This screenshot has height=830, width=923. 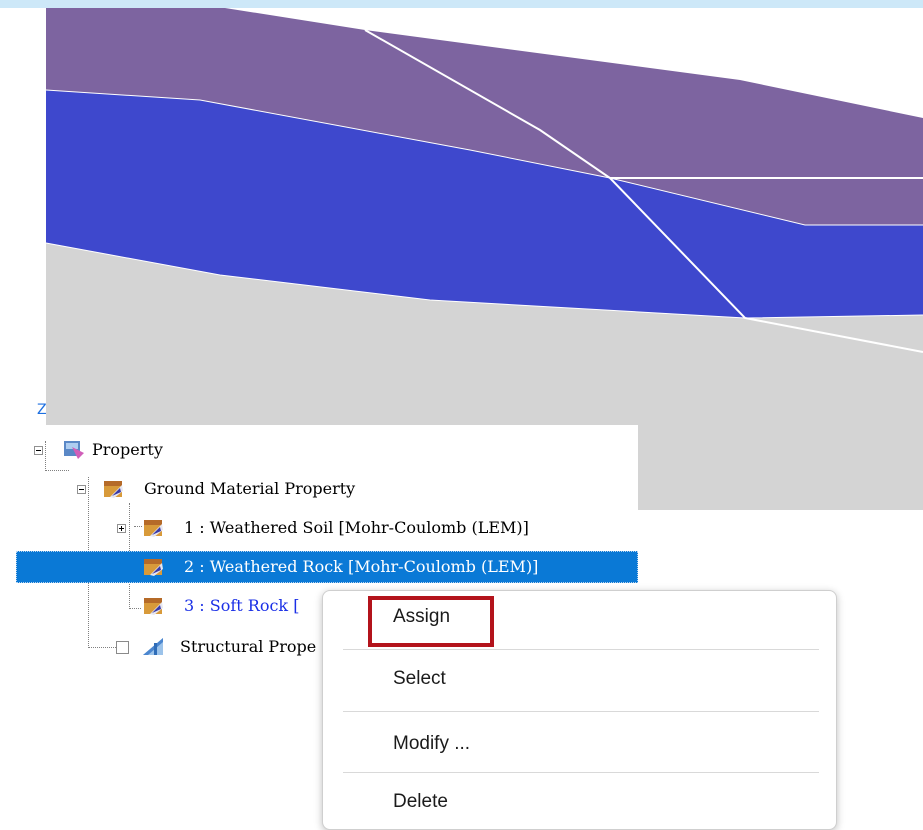 I want to click on tree-label: 1 : Weathered Soil [Mohr-Coulomb (LEM)], so click(x=356, y=527).